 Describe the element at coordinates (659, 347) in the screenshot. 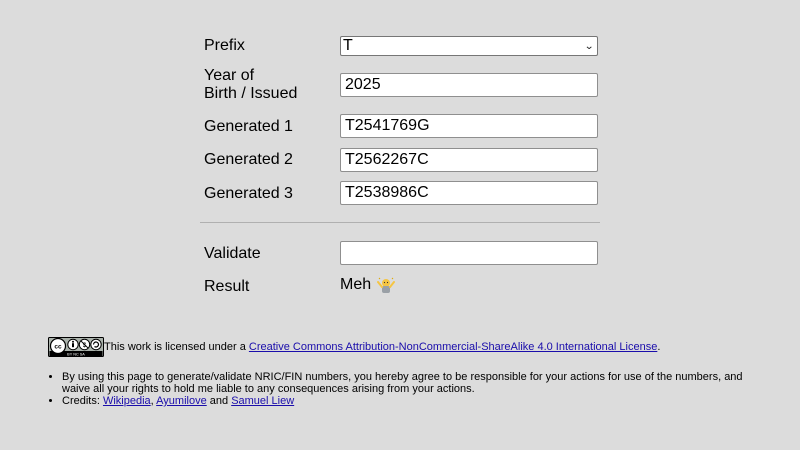

I see `license-suffix: .` at that location.